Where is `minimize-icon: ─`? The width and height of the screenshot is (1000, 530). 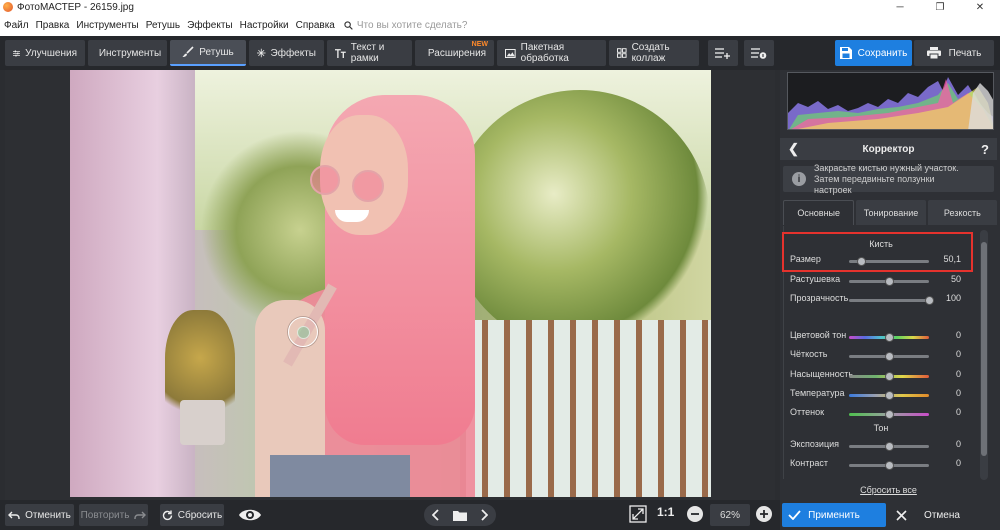
minimize-icon: ─ is located at coordinates (900, 7).